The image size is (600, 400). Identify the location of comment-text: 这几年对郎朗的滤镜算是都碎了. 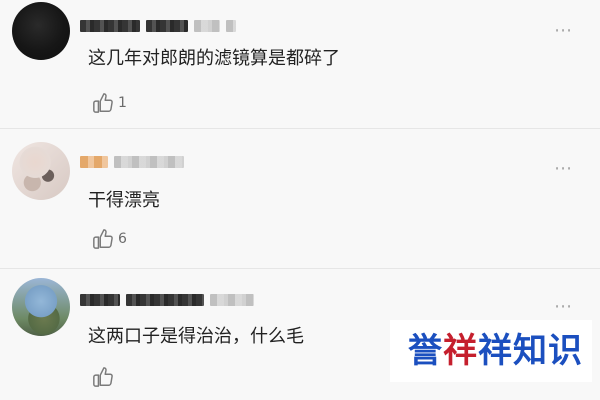
(214, 58).